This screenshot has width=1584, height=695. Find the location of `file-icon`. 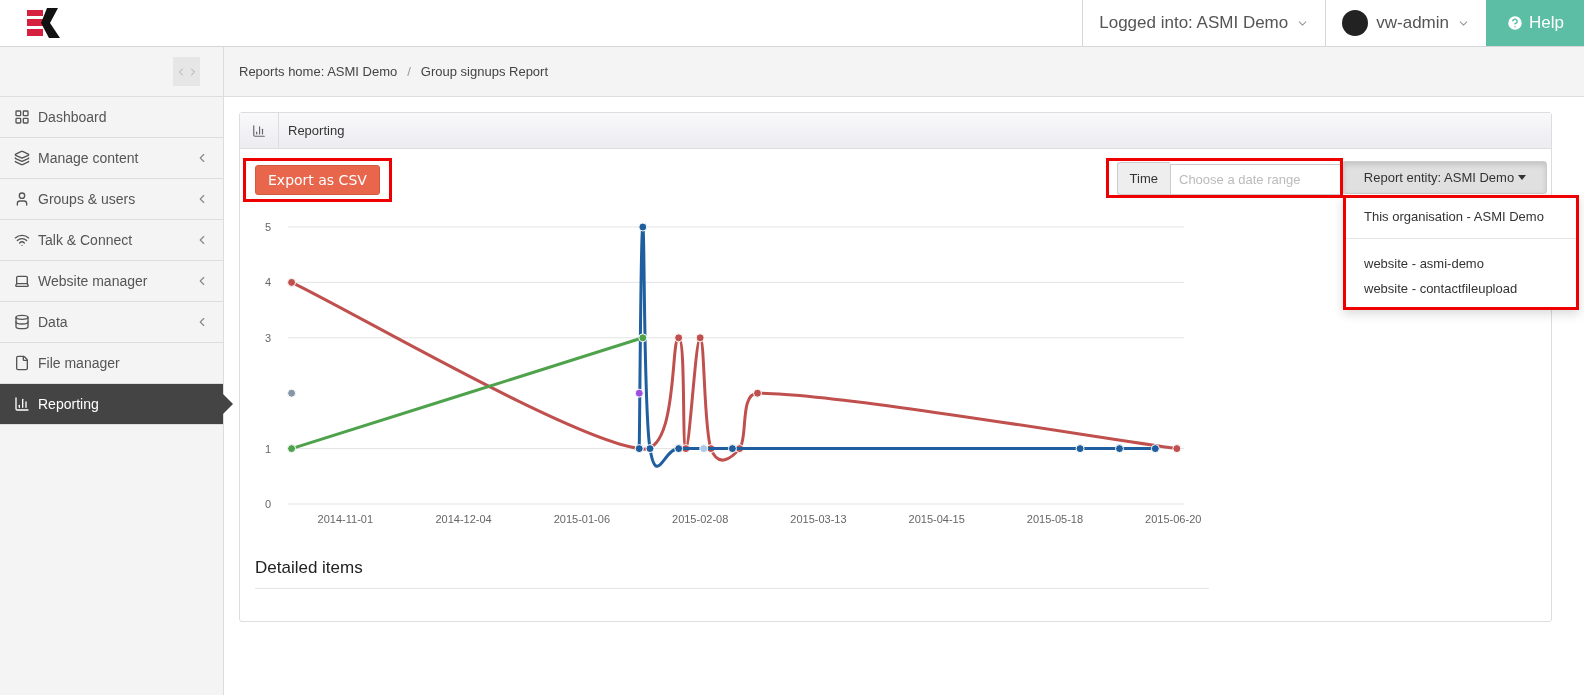

file-icon is located at coordinates (22, 363).